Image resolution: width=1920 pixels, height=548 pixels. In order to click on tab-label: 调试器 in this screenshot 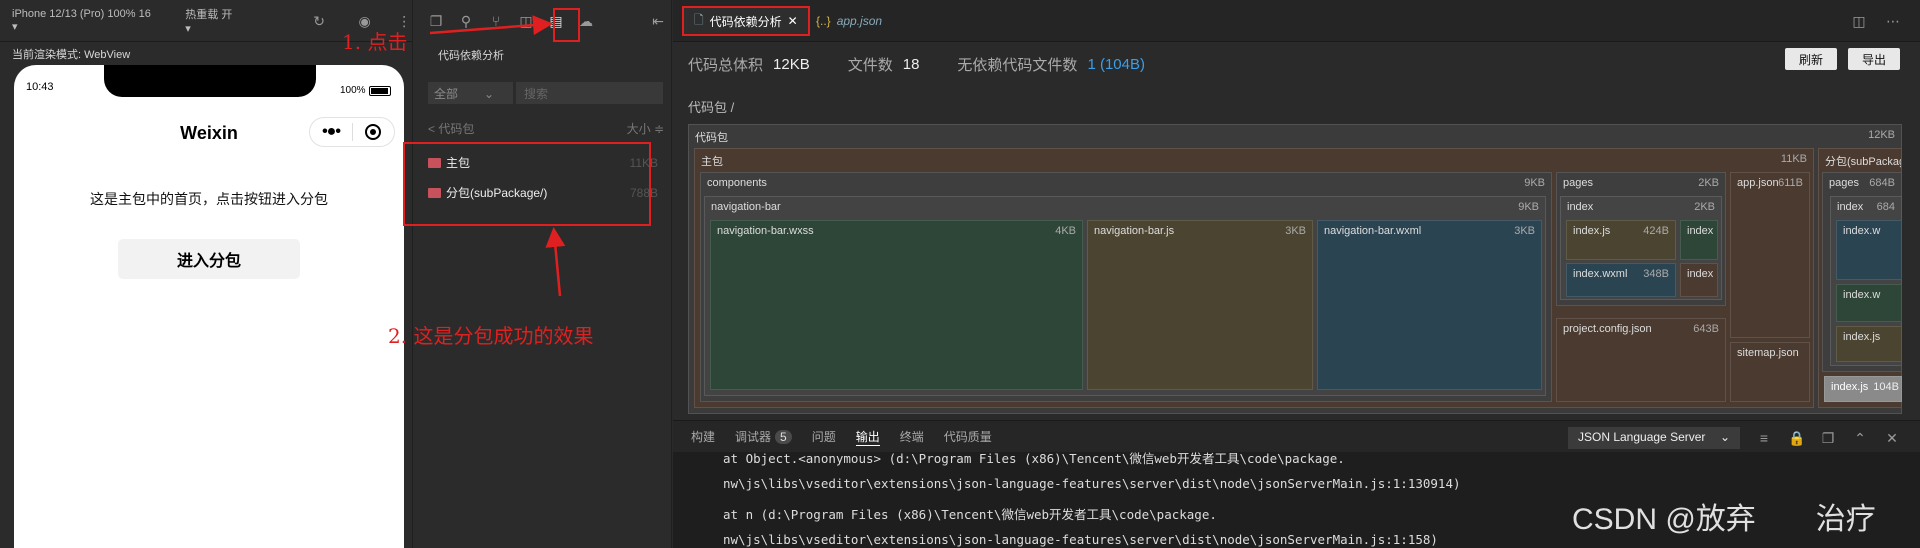, I will do `click(753, 437)`.